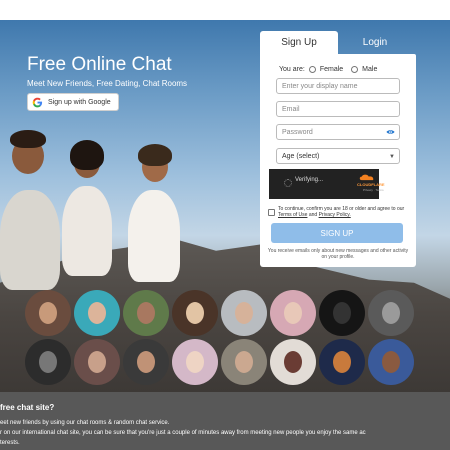  What do you see at coordinates (373, 190) in the screenshot?
I see `cloudflare-links: Privacy · Terms` at bounding box center [373, 190].